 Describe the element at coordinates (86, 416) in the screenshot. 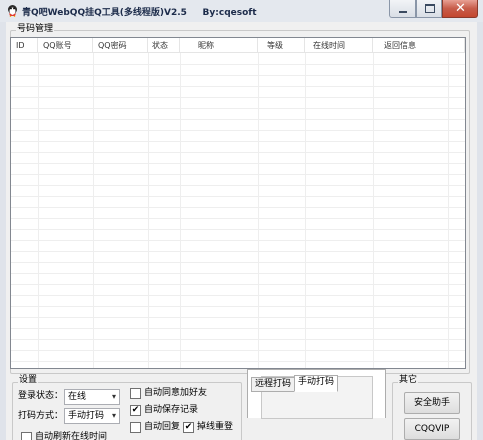

I see `captcha-mode-value: 手动打码` at that location.